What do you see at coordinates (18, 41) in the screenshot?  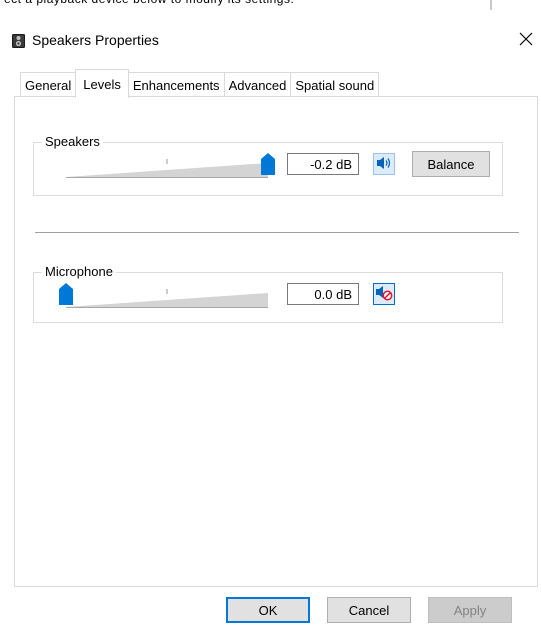 I see `speaker-device-icon` at bounding box center [18, 41].